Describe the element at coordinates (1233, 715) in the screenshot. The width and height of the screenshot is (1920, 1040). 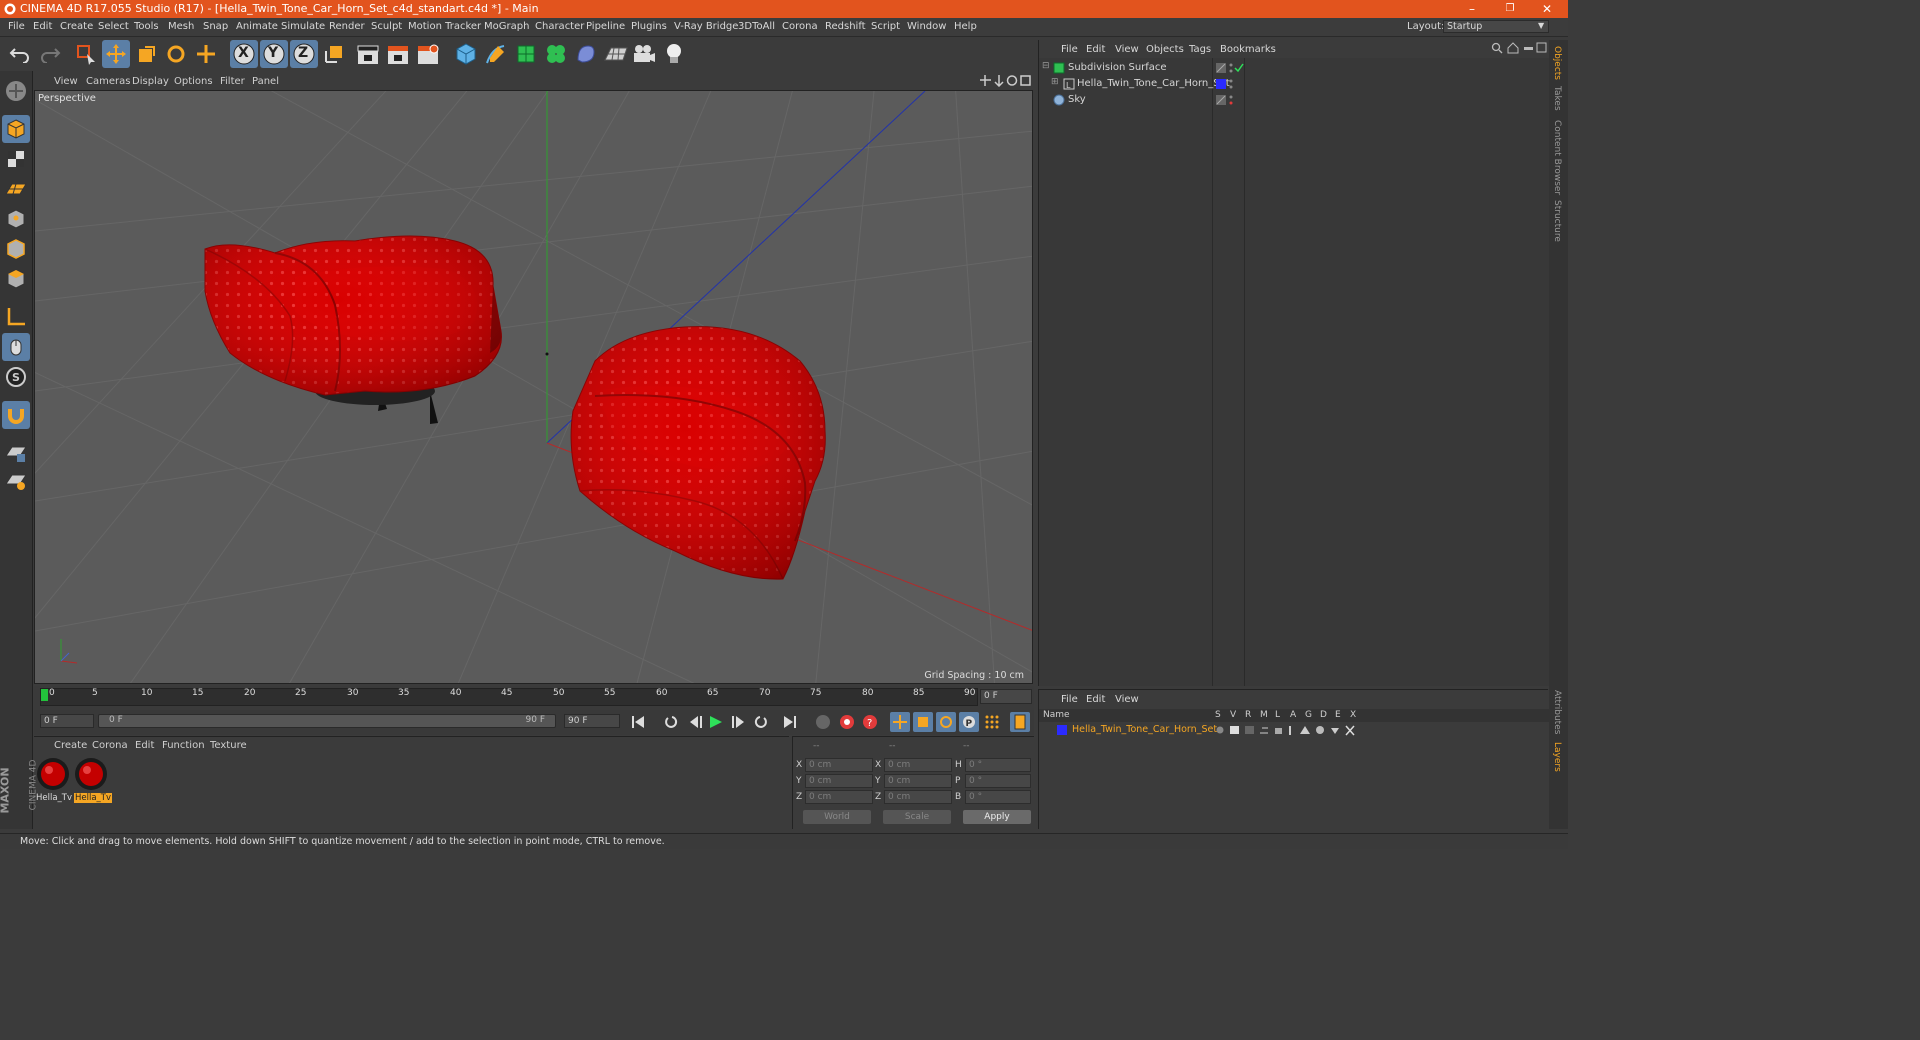
I see `layer-col-view: V` at that location.